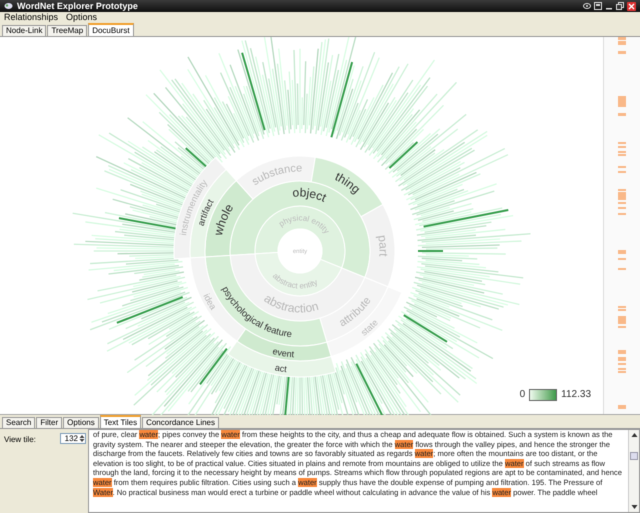  What do you see at coordinates (523, 395) in the screenshot?
I see `legend-min-label: 0` at bounding box center [523, 395].